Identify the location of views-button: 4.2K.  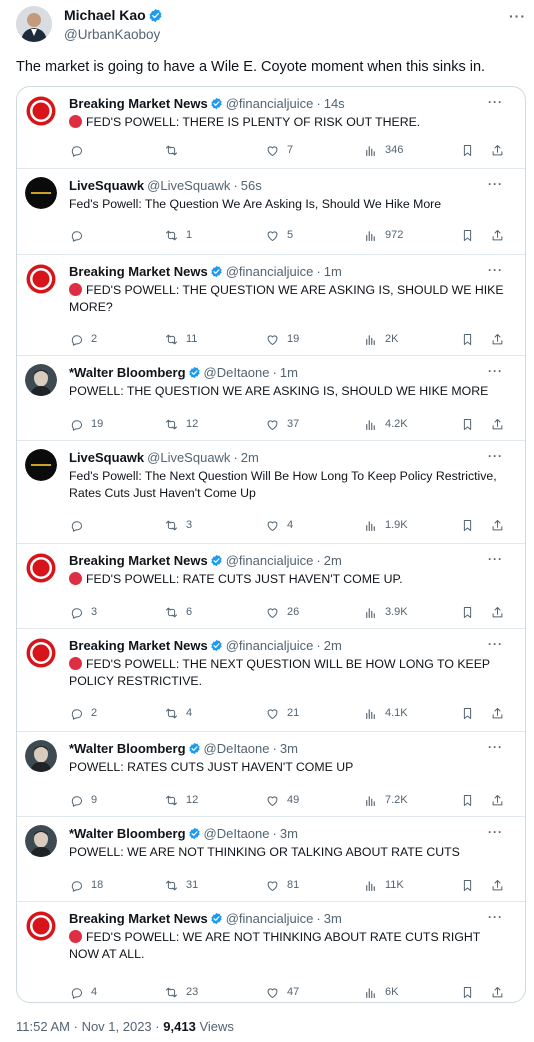
(385, 424).